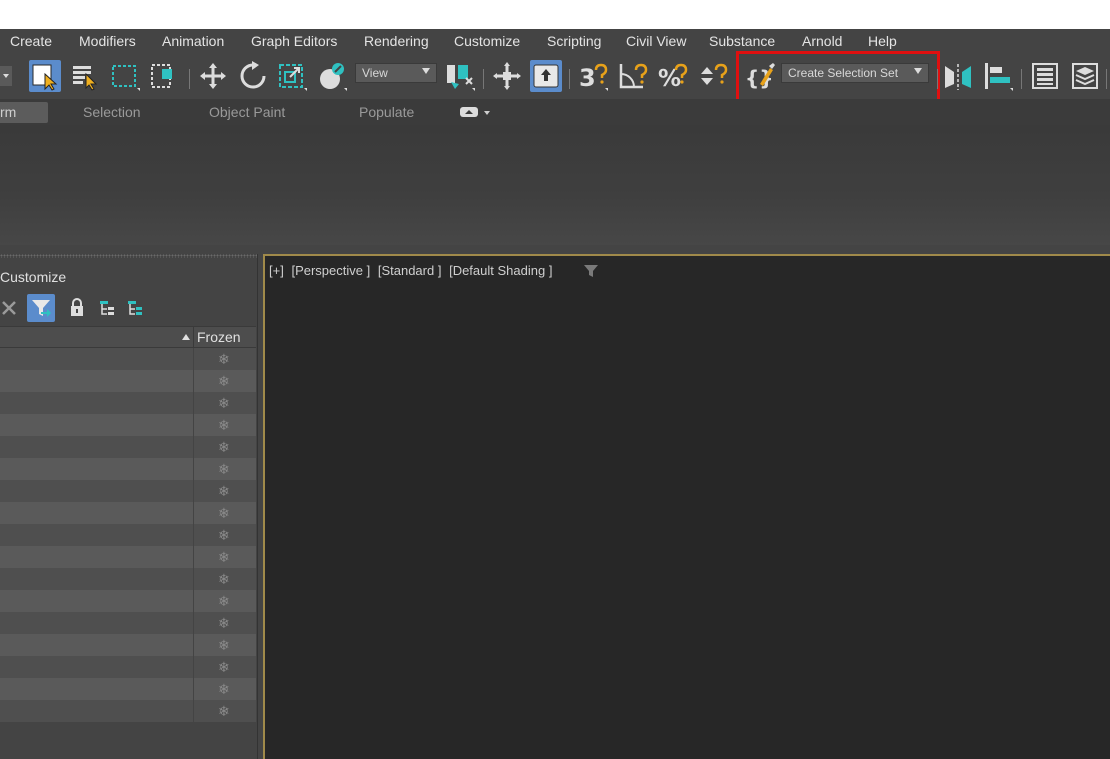 This screenshot has width=1110, height=759. I want to click on chevron-down-icon, so click(426, 71).